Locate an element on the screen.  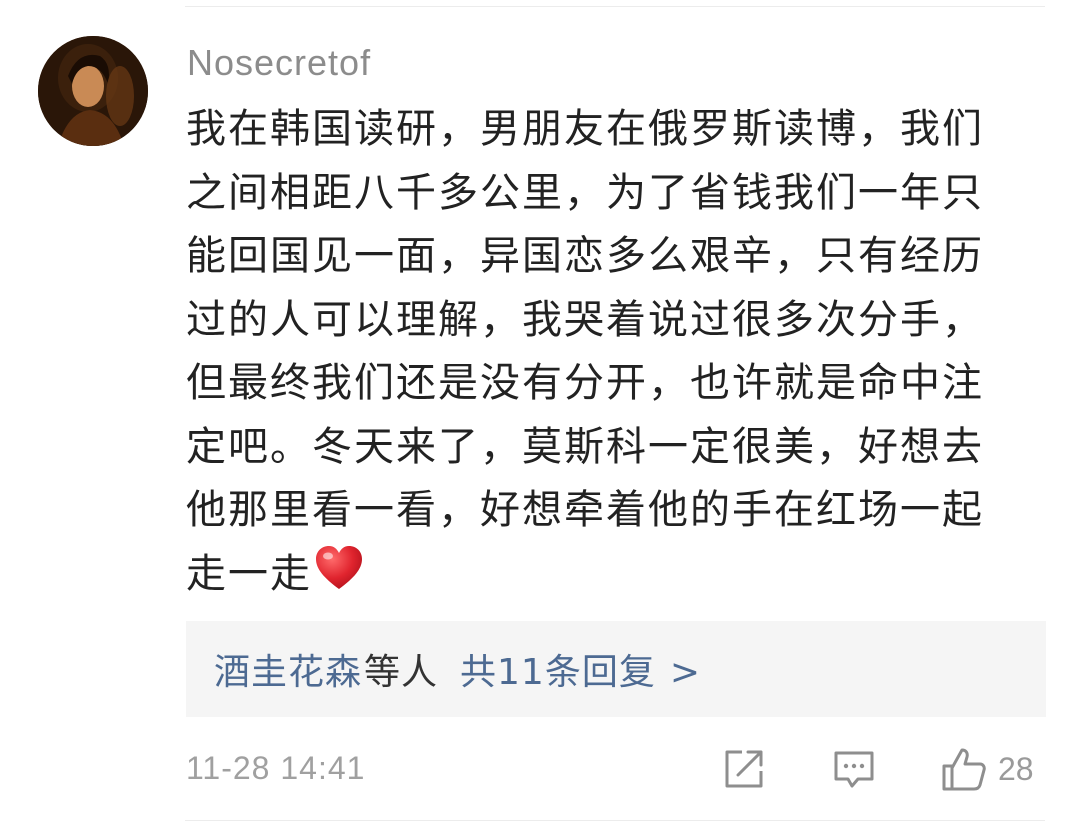
heart-icon is located at coordinates (339, 567).